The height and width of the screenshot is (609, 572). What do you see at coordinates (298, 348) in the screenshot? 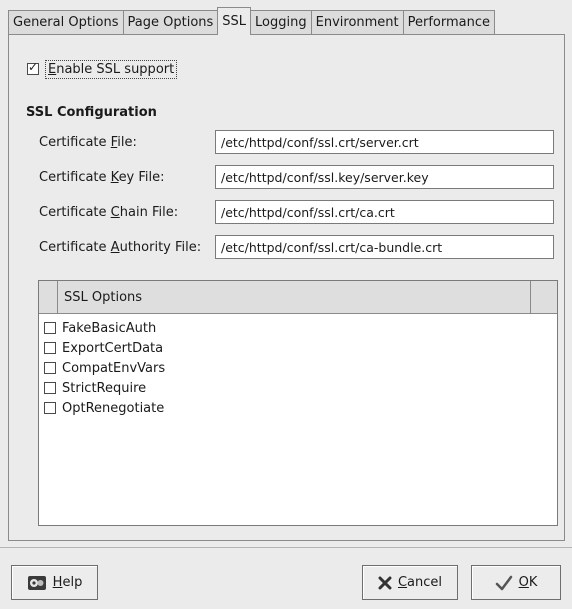
I see `list-item-exportcertdata: ExportCertData` at bounding box center [298, 348].